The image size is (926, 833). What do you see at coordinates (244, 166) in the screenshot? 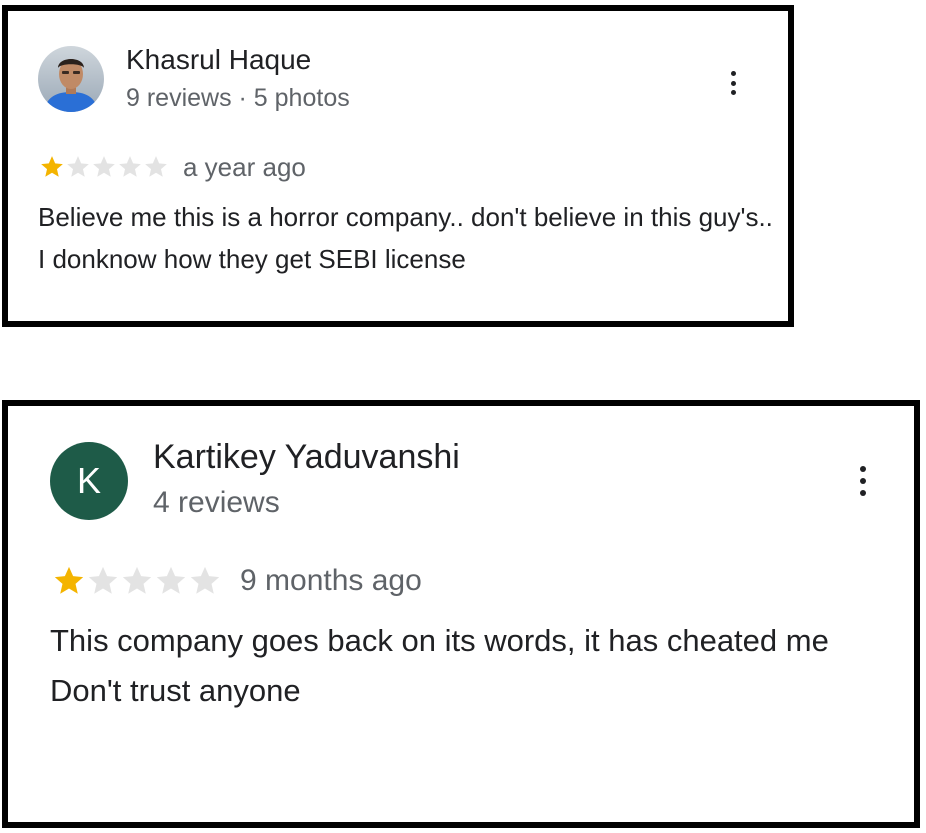
I see `review-time: a year ago` at bounding box center [244, 166].